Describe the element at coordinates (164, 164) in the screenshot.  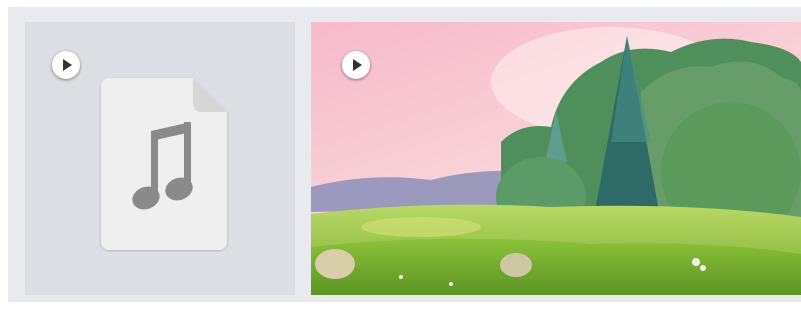
I see `audio-file-icon` at that location.